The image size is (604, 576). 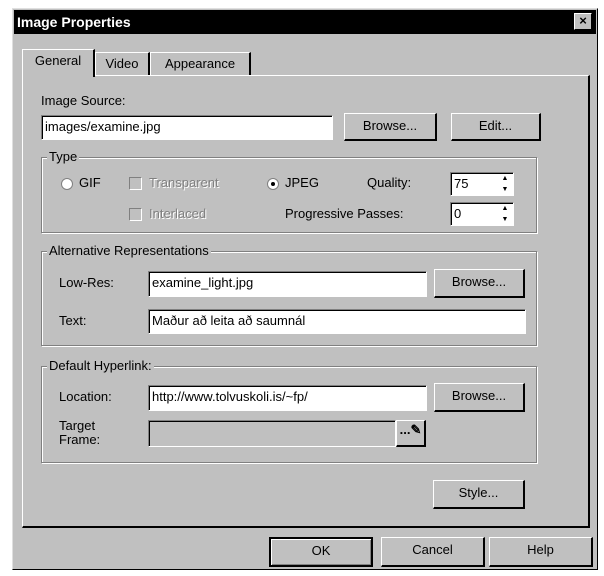 What do you see at coordinates (83, 100) in the screenshot?
I see `image-source-label: Image Source:` at bounding box center [83, 100].